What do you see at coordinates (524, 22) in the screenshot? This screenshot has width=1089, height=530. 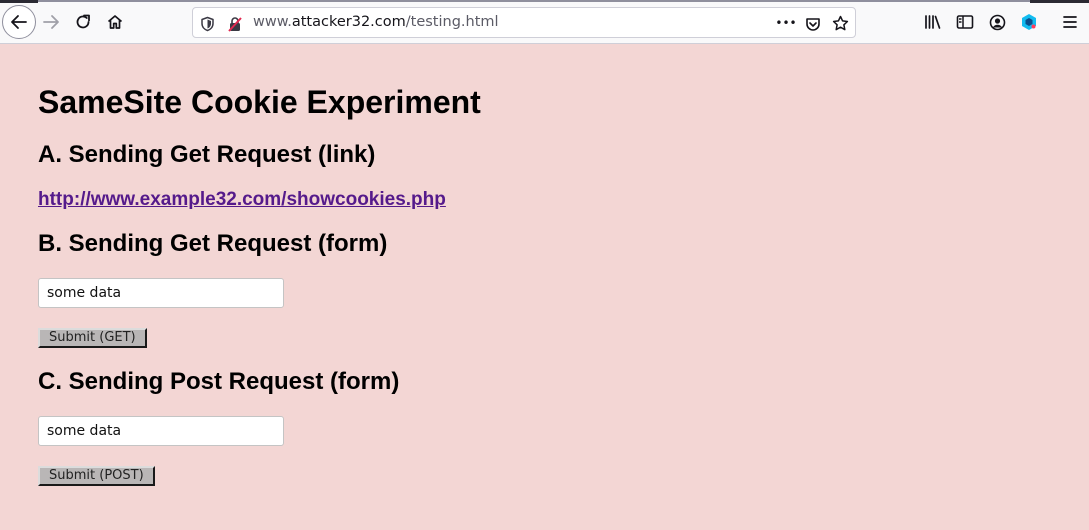 I see `address-bar: www.attacker32.com/testing.html •••` at bounding box center [524, 22].